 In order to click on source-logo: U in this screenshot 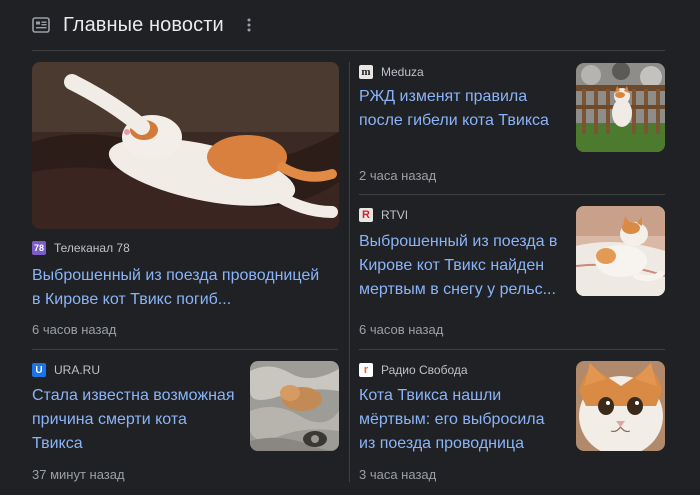, I will do `click(39, 370)`.